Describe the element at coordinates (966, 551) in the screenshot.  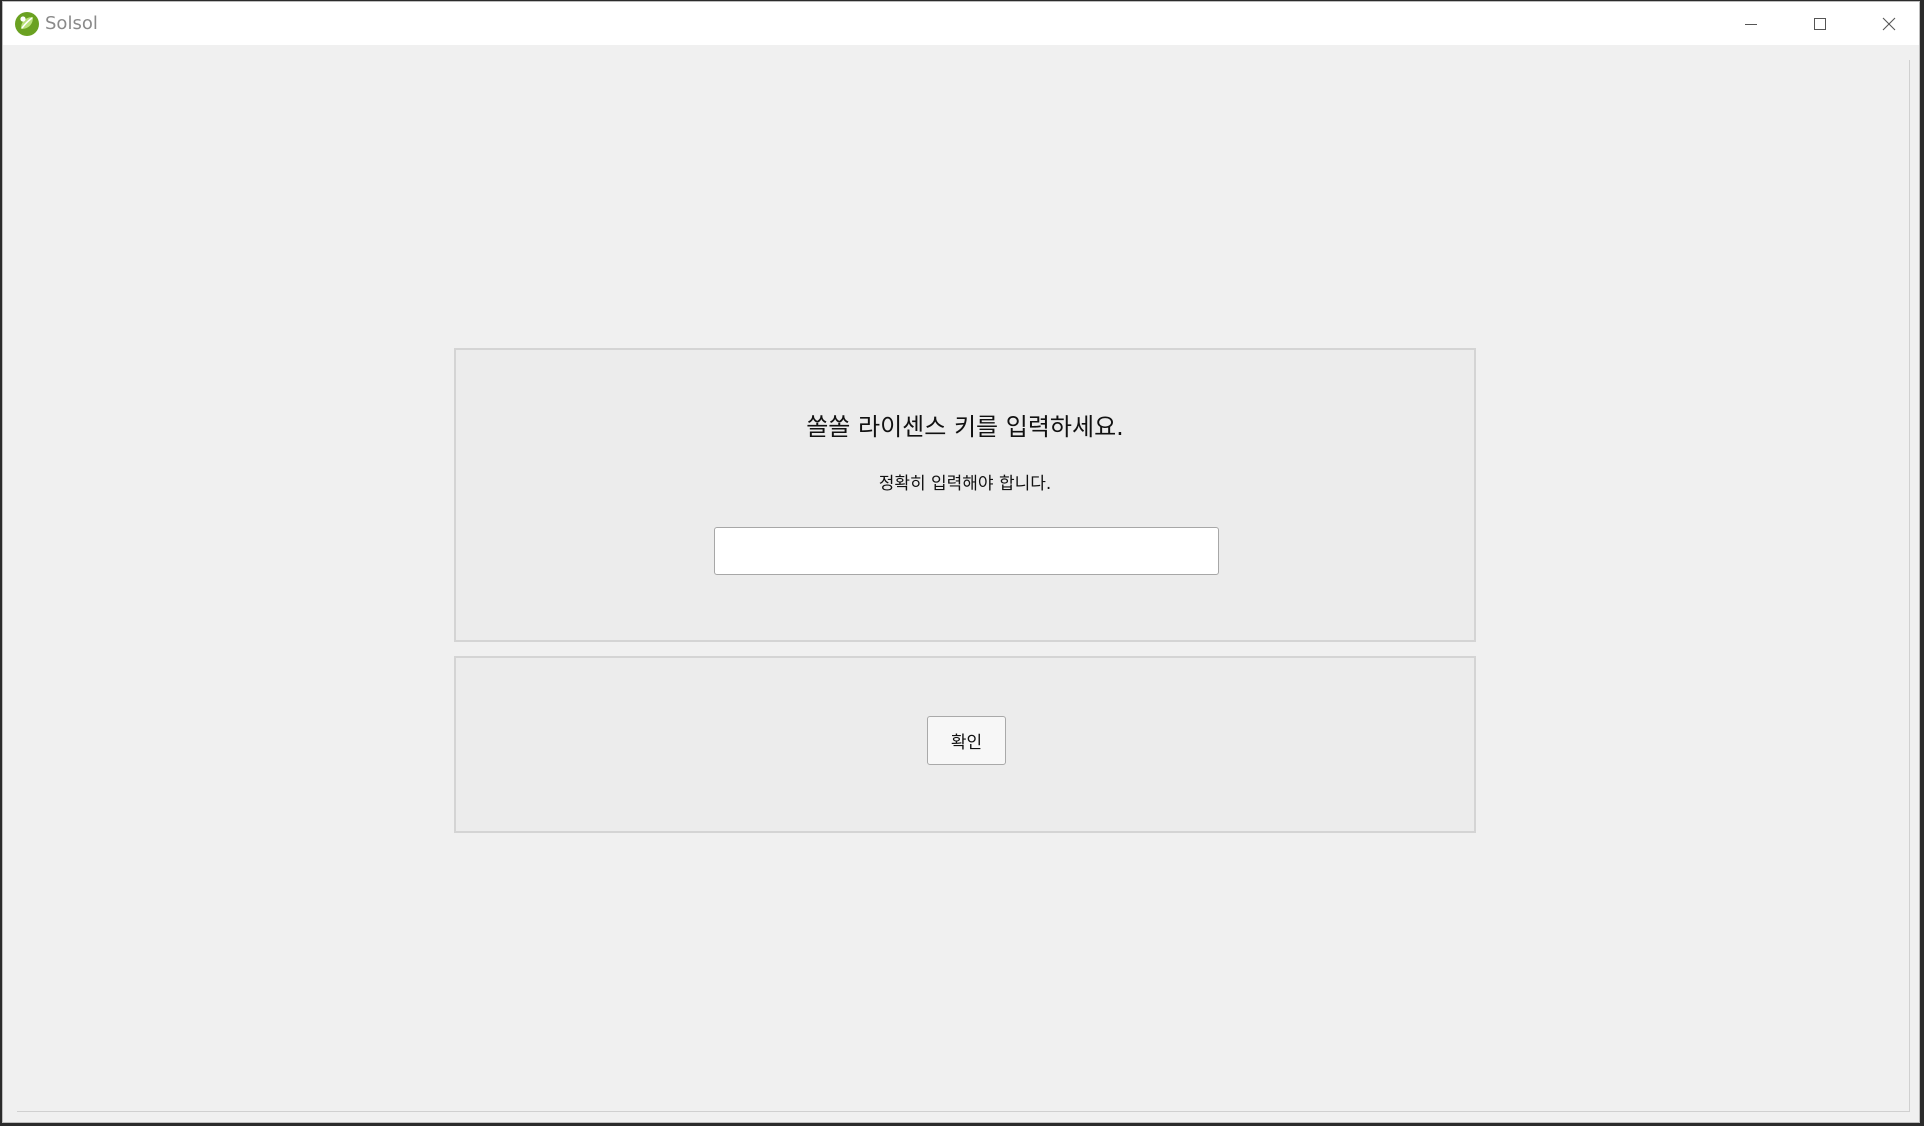
I see `license-key-input` at that location.